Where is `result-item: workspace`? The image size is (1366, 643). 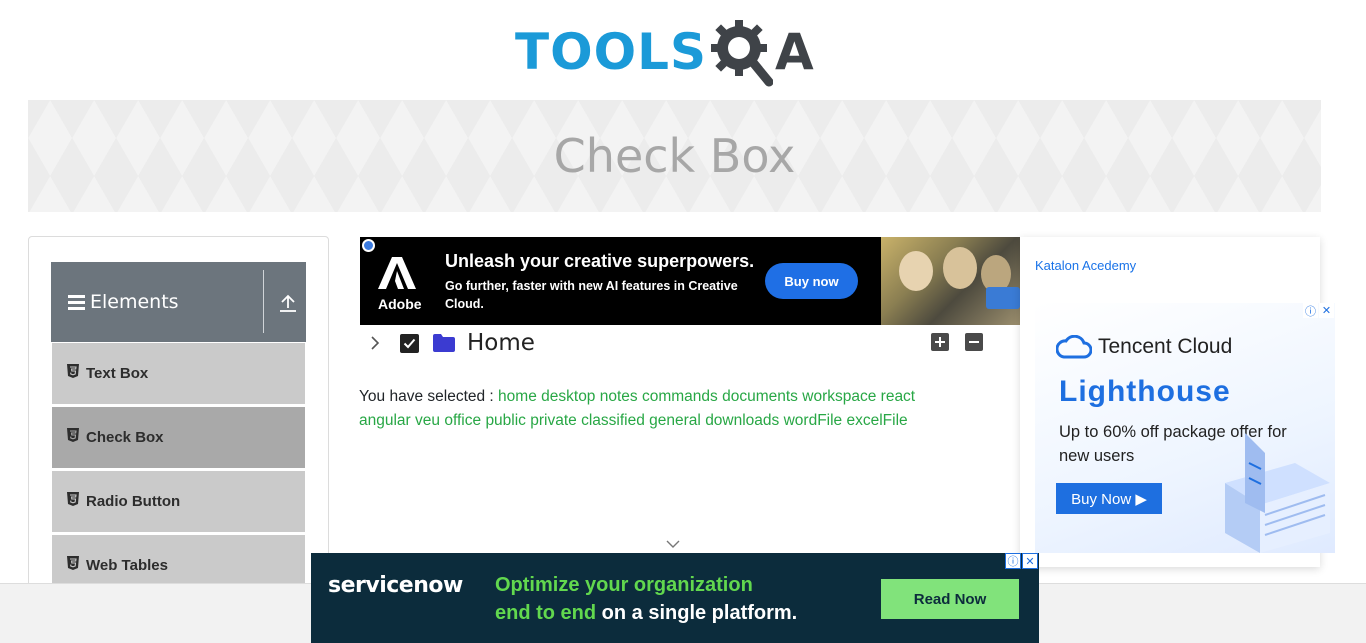 result-item: workspace is located at coordinates (839, 396).